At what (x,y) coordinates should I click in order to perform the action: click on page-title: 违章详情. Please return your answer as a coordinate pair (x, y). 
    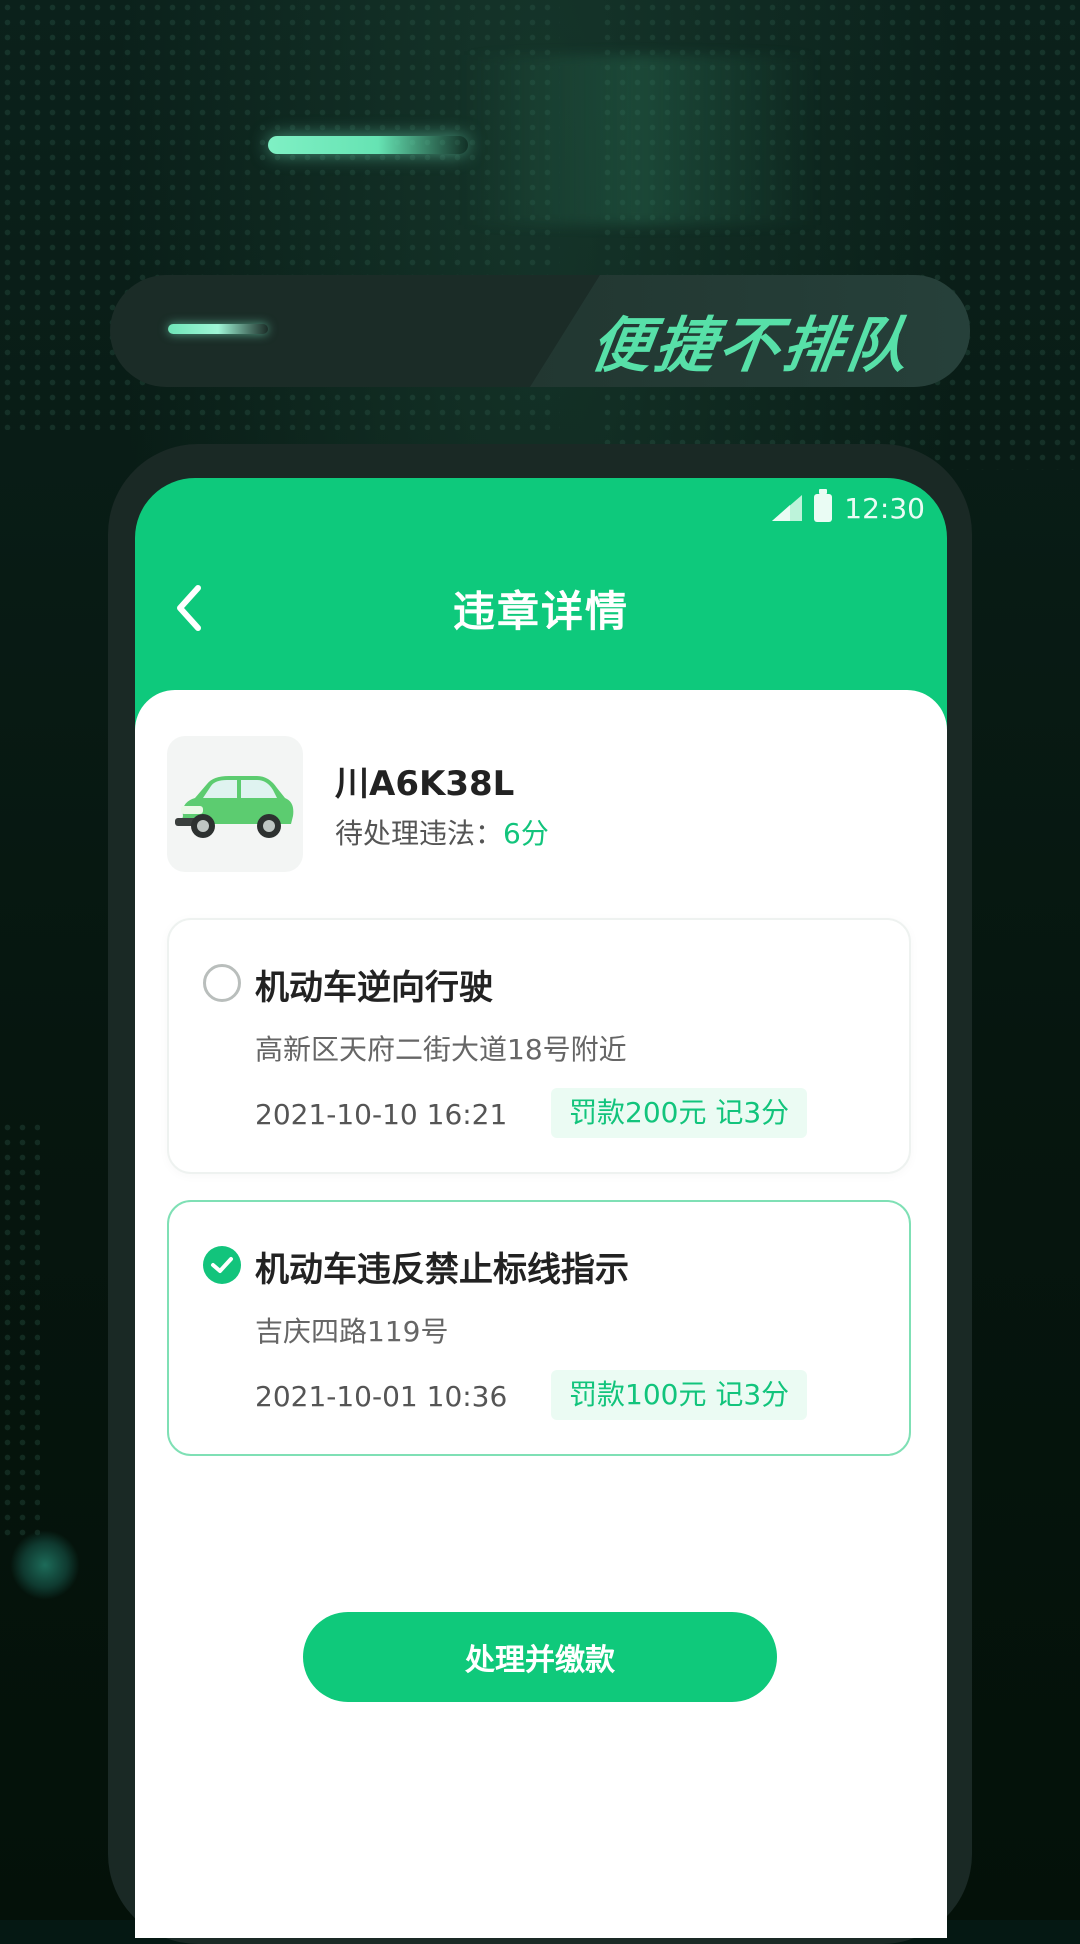
    Looking at the image, I should click on (540, 611).